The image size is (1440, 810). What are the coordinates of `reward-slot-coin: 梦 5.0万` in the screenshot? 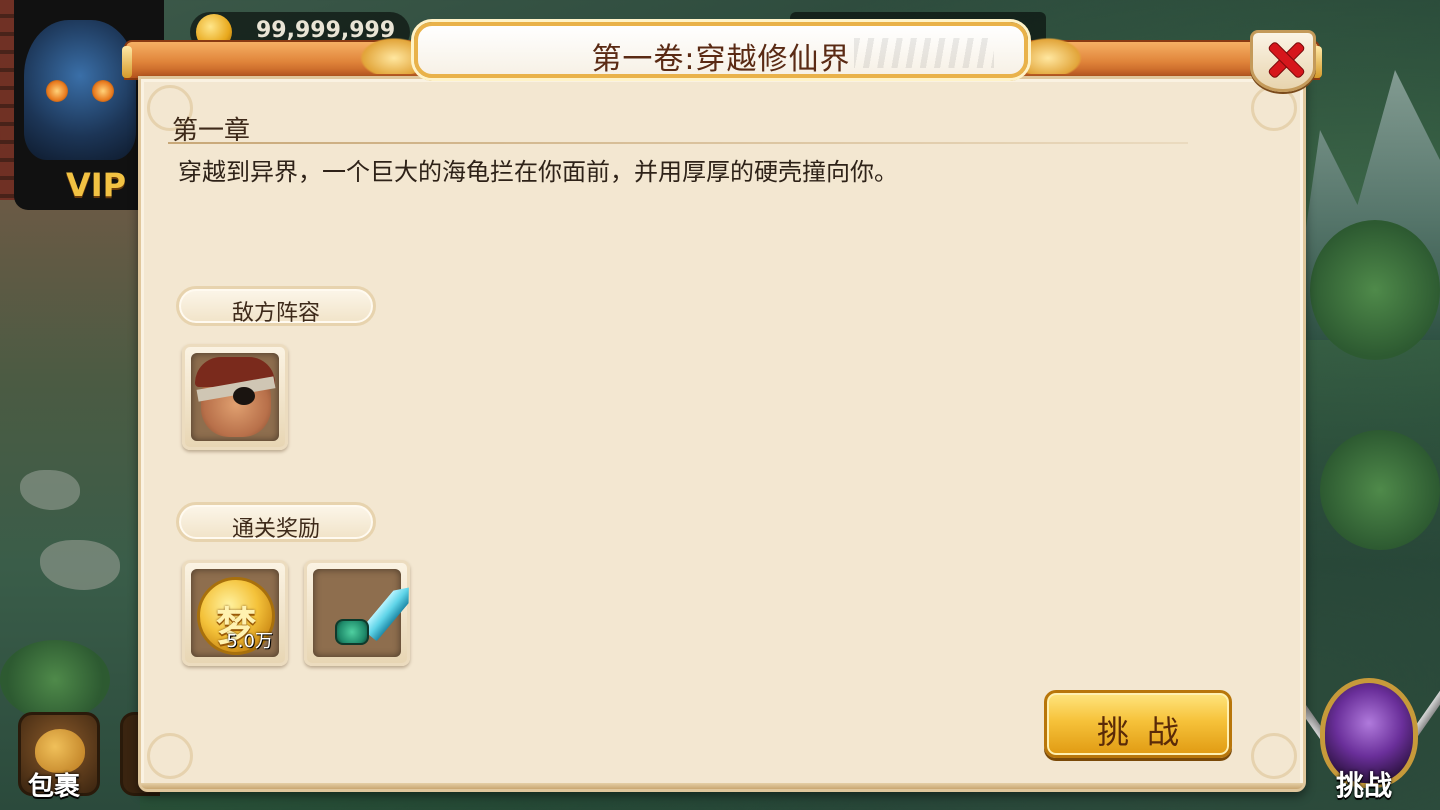 It's located at (235, 613).